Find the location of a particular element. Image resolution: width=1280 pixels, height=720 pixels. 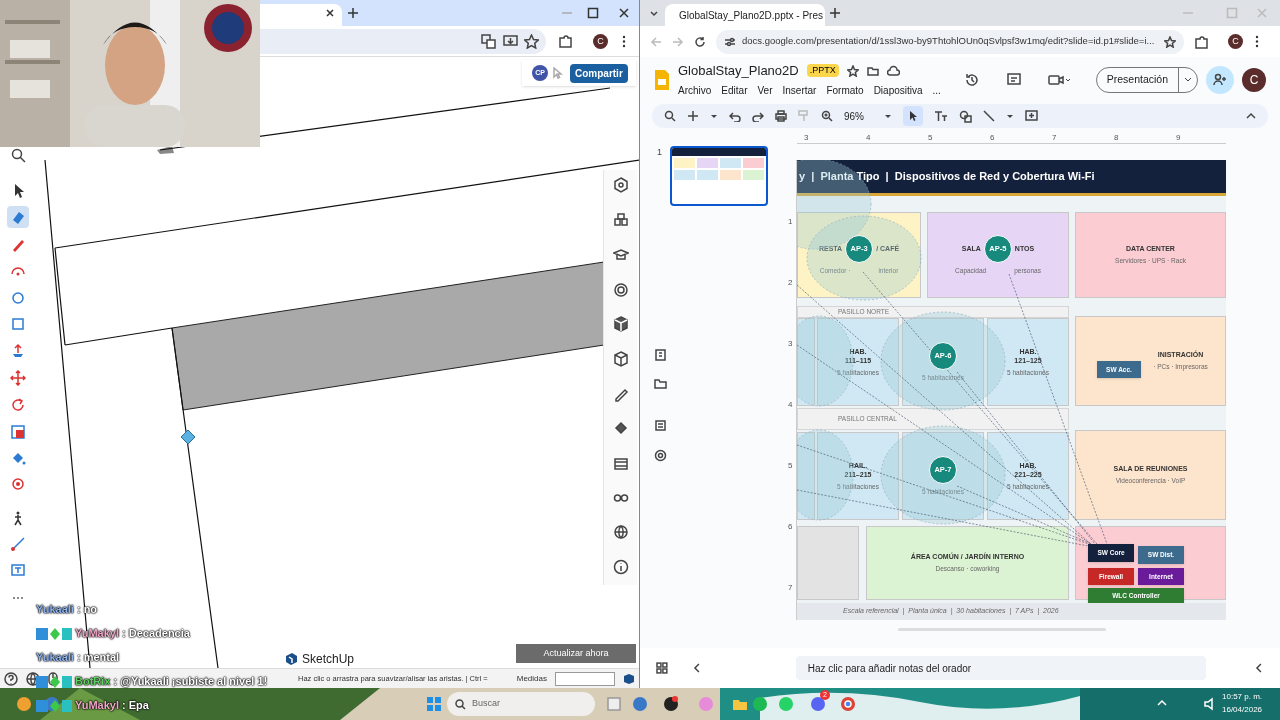

slide-thumbnail is located at coordinates (719, 176).